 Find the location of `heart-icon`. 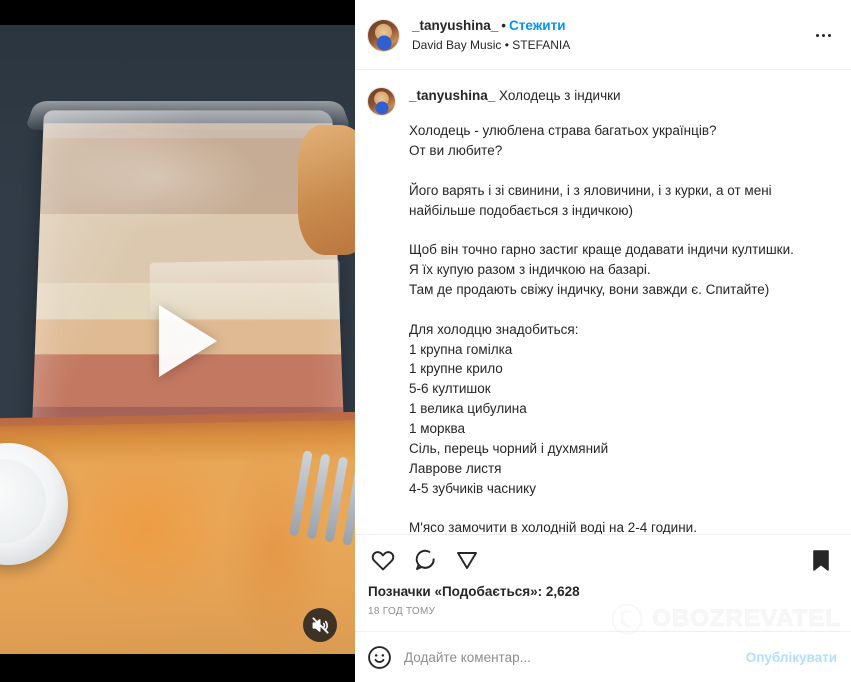

heart-icon is located at coordinates (383, 560).